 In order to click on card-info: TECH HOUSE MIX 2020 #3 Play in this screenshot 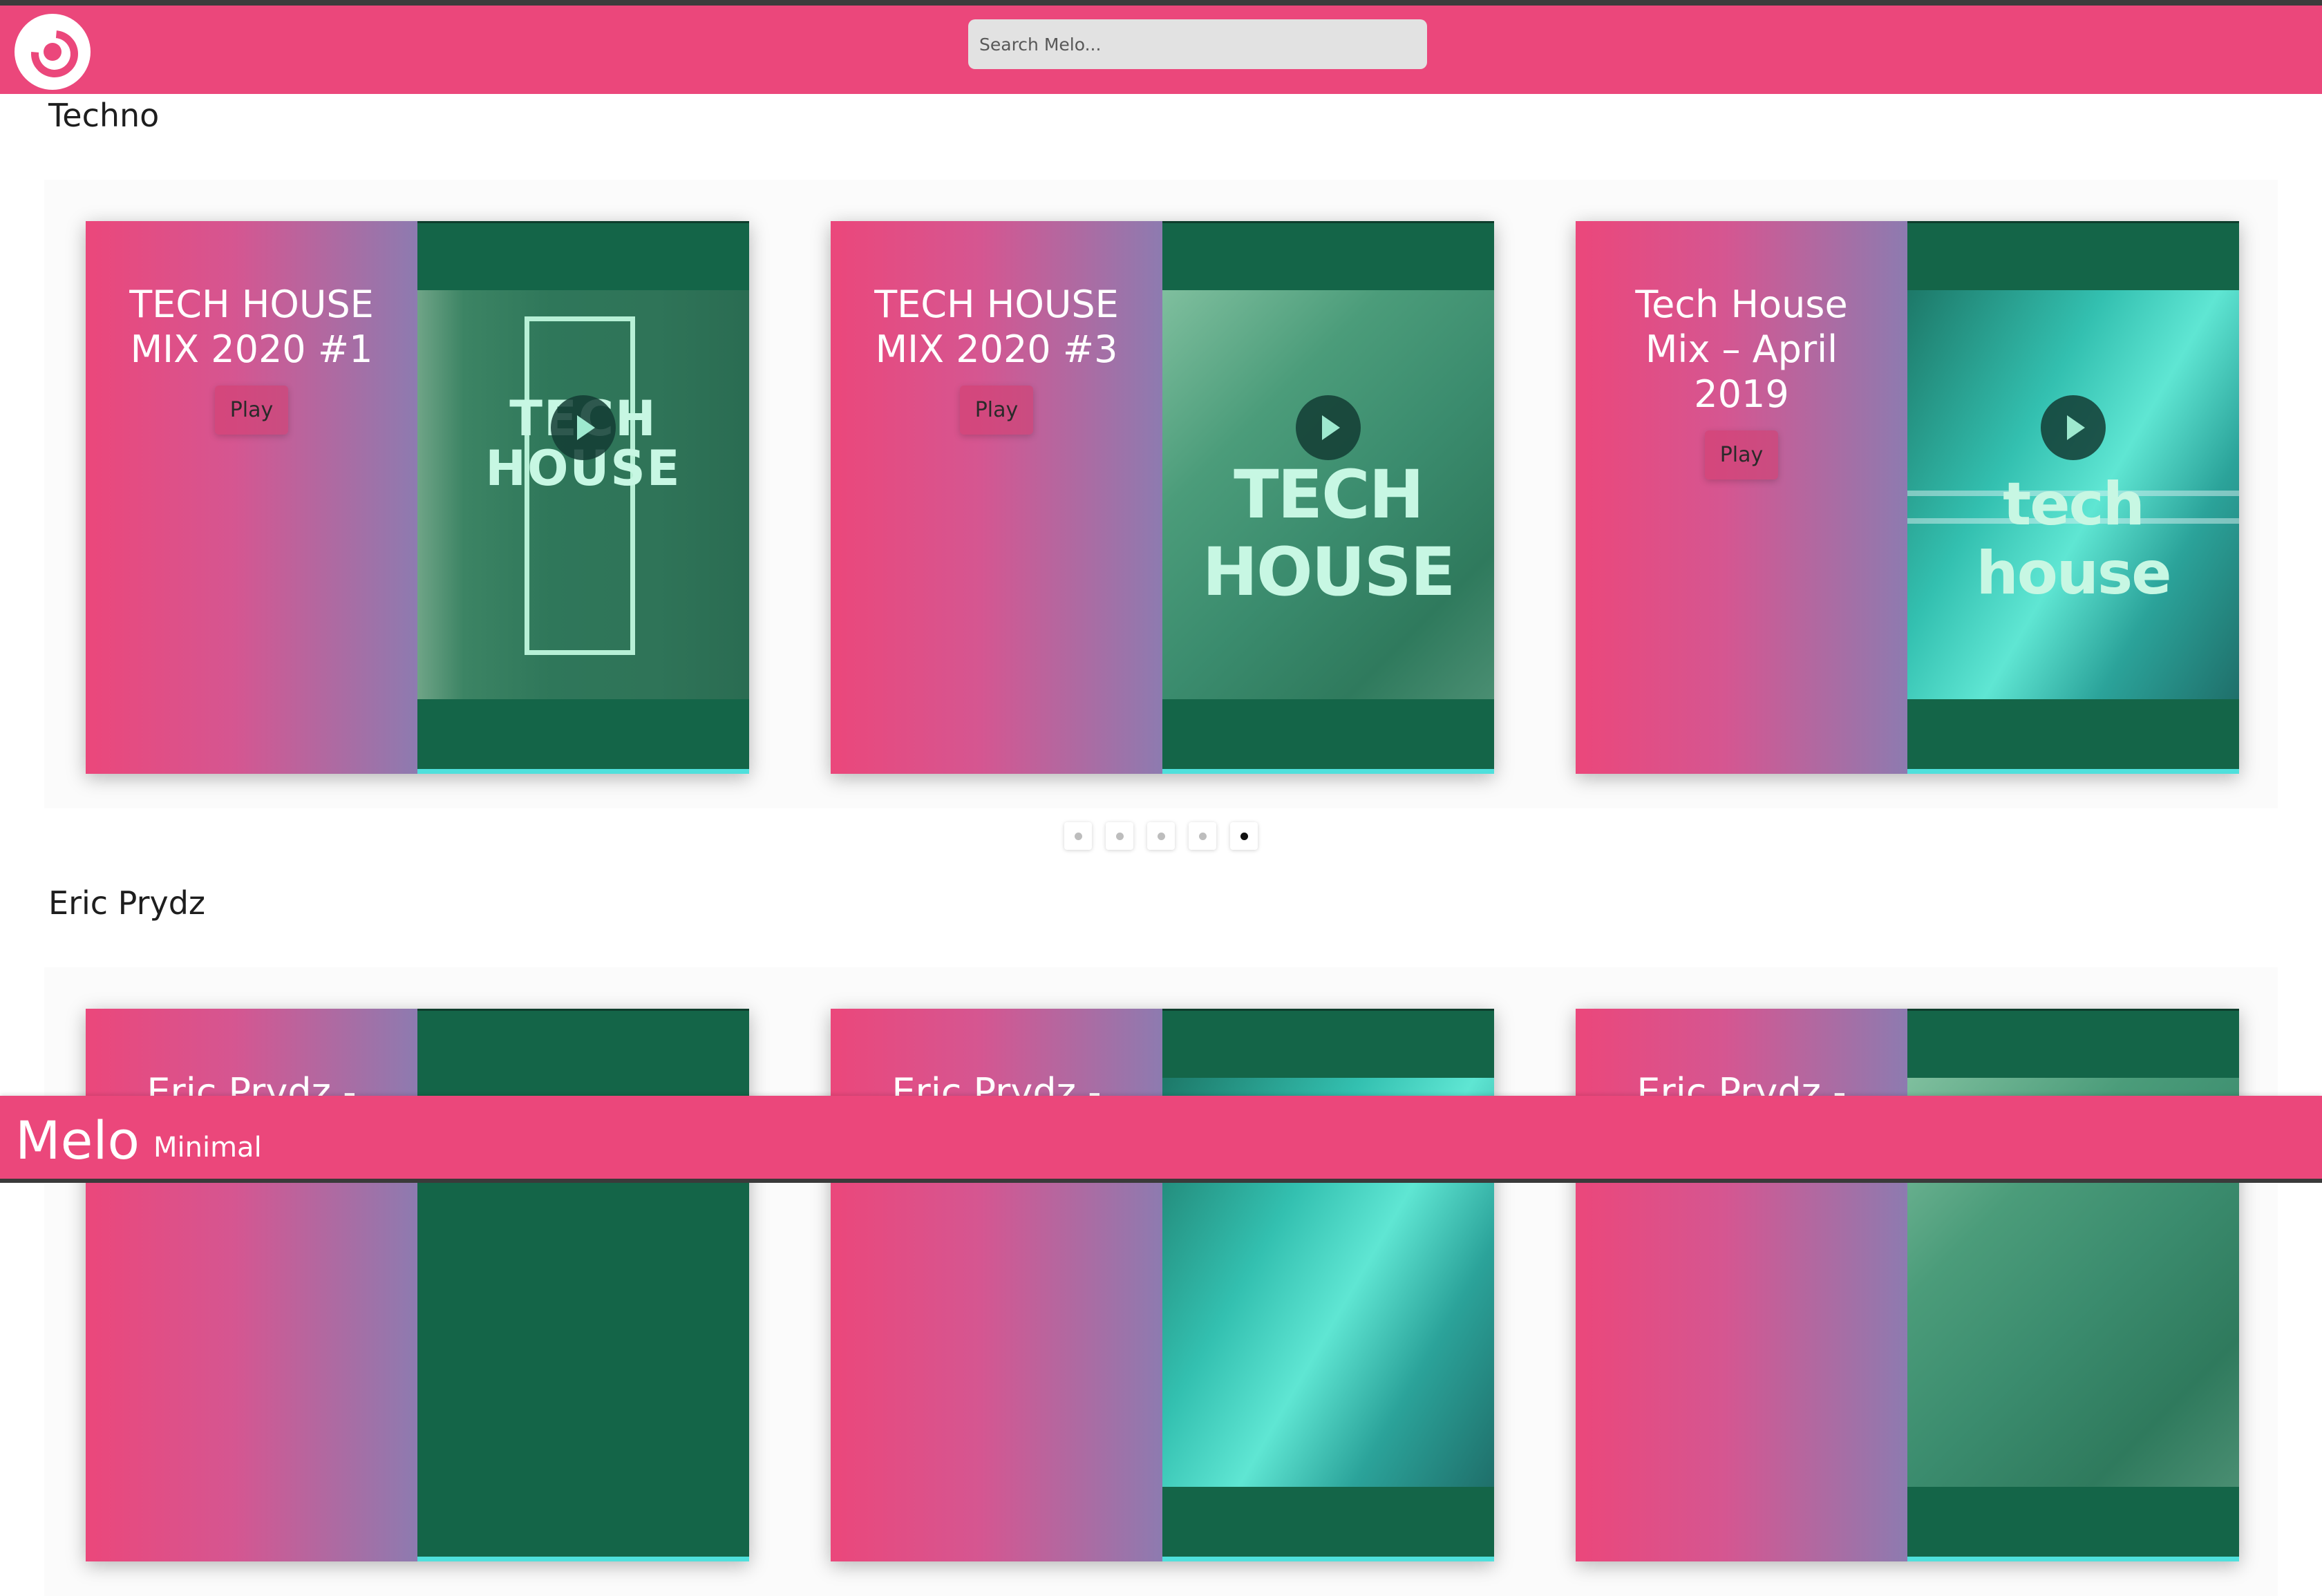, I will do `click(996, 498)`.